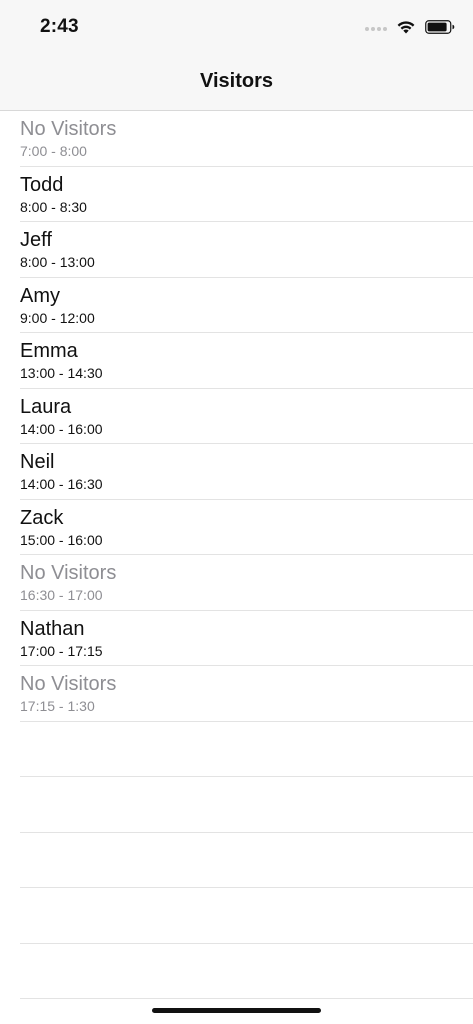 The width and height of the screenshot is (473, 1024). What do you see at coordinates (236, 417) in the screenshot?
I see `list-item: Laura 14:00 - 16:00` at bounding box center [236, 417].